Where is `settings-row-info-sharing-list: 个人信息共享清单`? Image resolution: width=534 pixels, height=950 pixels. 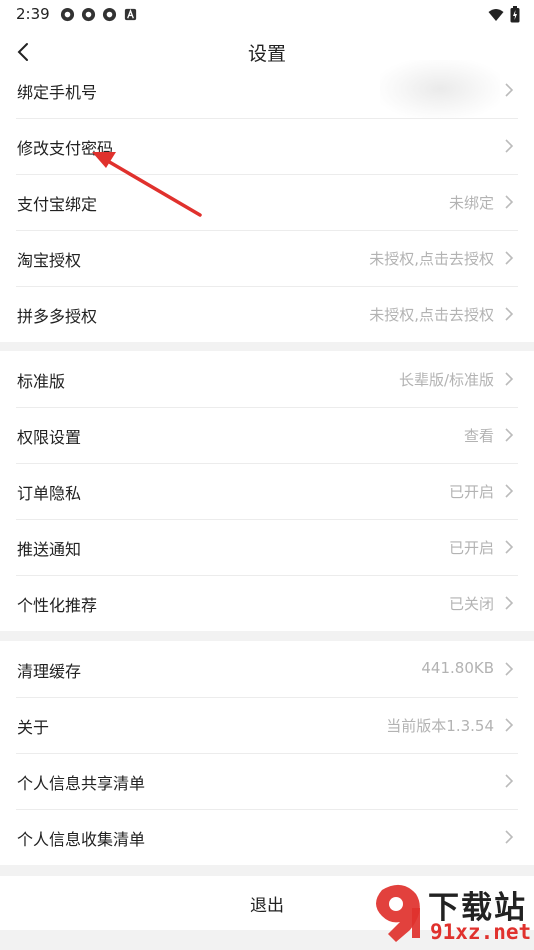 settings-row-info-sharing-list: 个人信息共享清单 is located at coordinates (267, 781).